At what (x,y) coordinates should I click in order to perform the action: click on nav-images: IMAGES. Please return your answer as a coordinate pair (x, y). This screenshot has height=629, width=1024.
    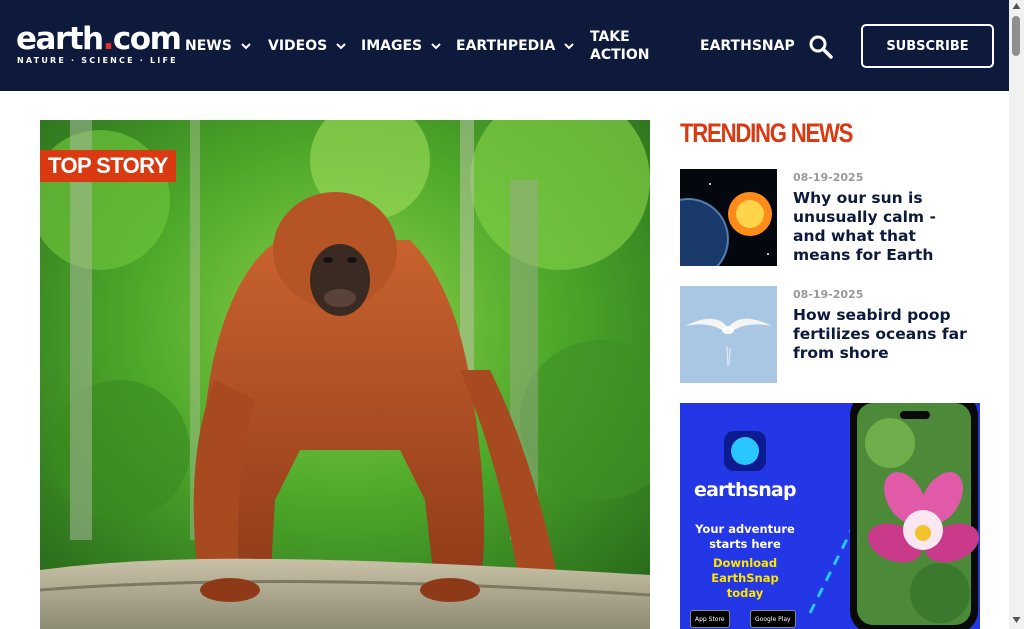
    Looking at the image, I should click on (401, 45).